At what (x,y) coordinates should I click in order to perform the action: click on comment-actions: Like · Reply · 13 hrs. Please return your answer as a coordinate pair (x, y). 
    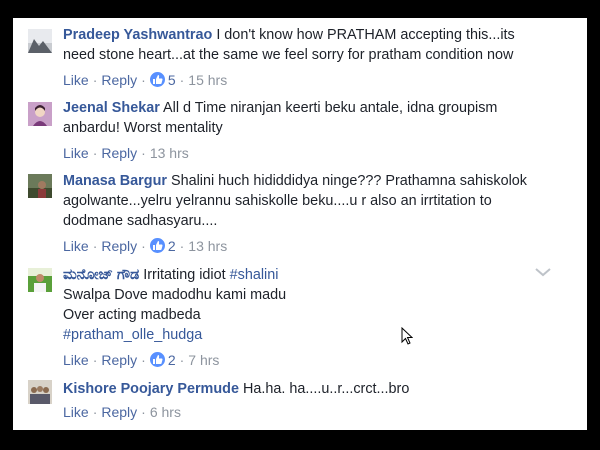
    Looking at the image, I should click on (126, 153).